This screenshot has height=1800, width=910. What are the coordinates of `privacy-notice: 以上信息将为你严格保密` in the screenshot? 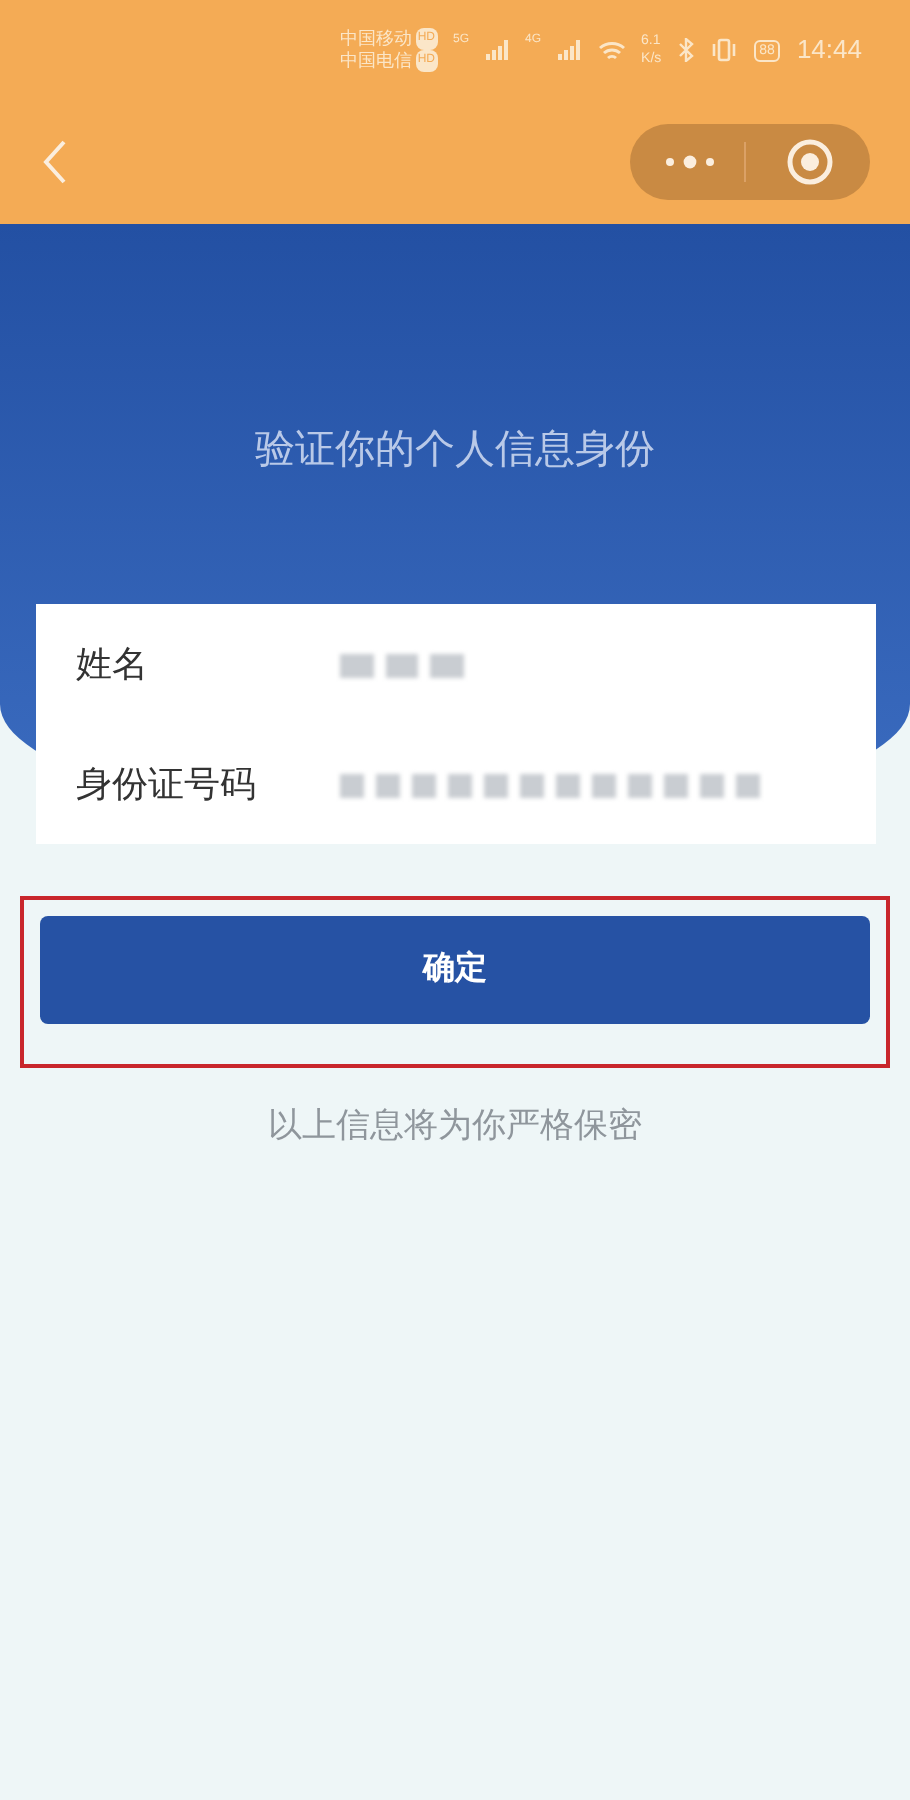 It's located at (455, 1126).